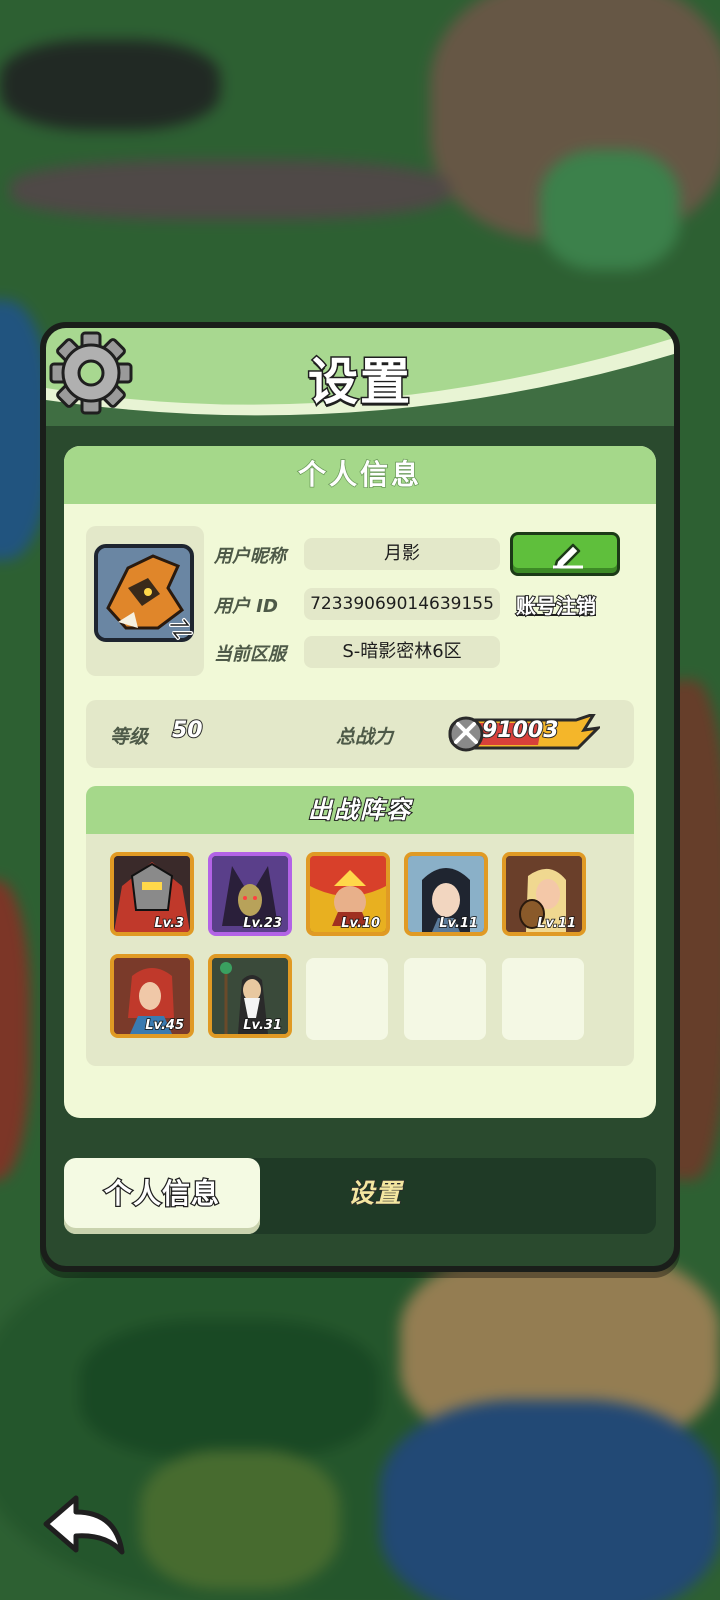 This screenshot has height=1600, width=720. I want to click on hero-slot-7: Lv.31, so click(250, 996).